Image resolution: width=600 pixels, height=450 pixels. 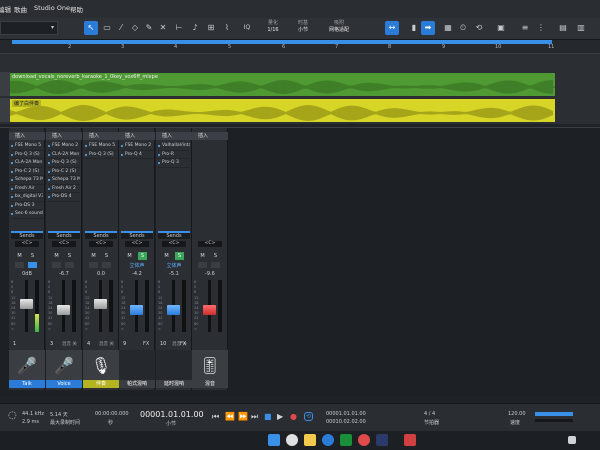 What do you see at coordinates (210, 384) in the screenshot?
I see `channel-name: 混音` at bounding box center [210, 384].